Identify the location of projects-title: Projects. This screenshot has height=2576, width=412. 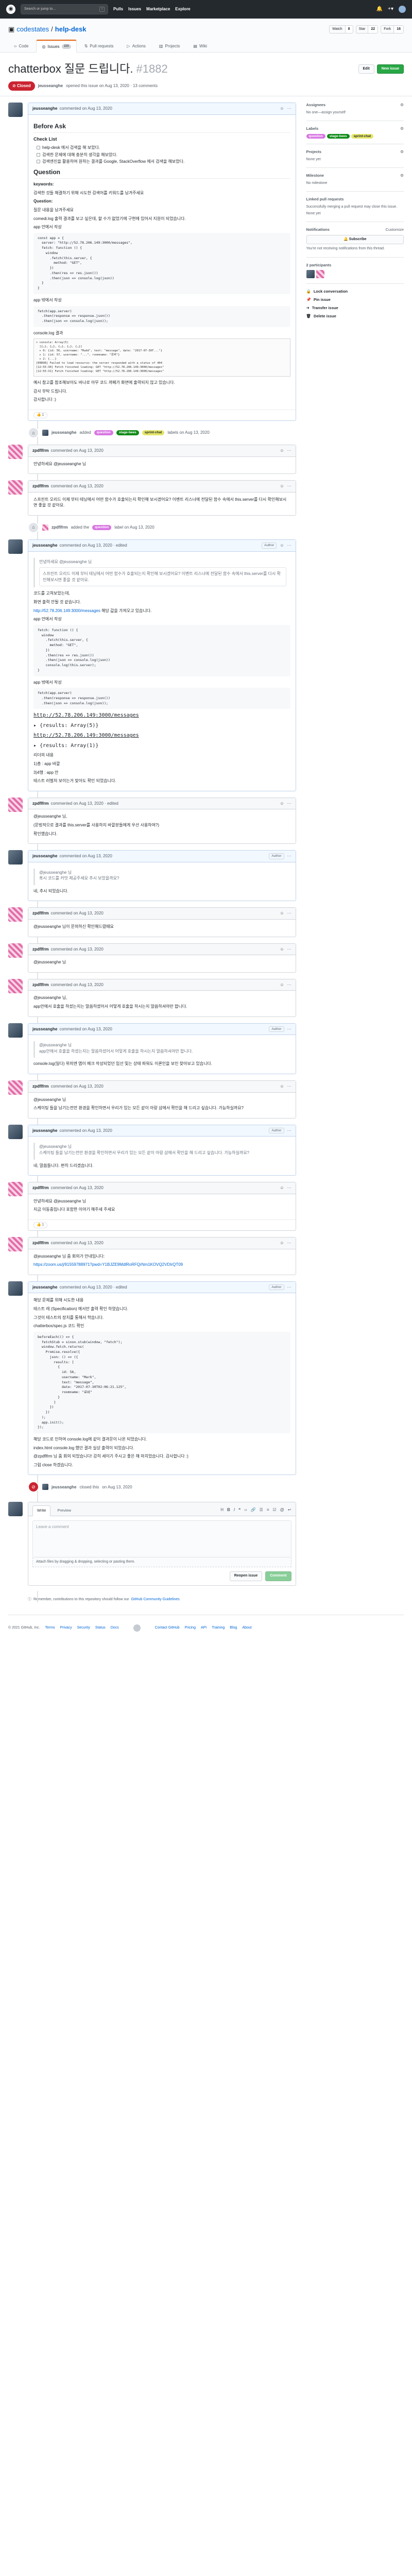
(314, 152).